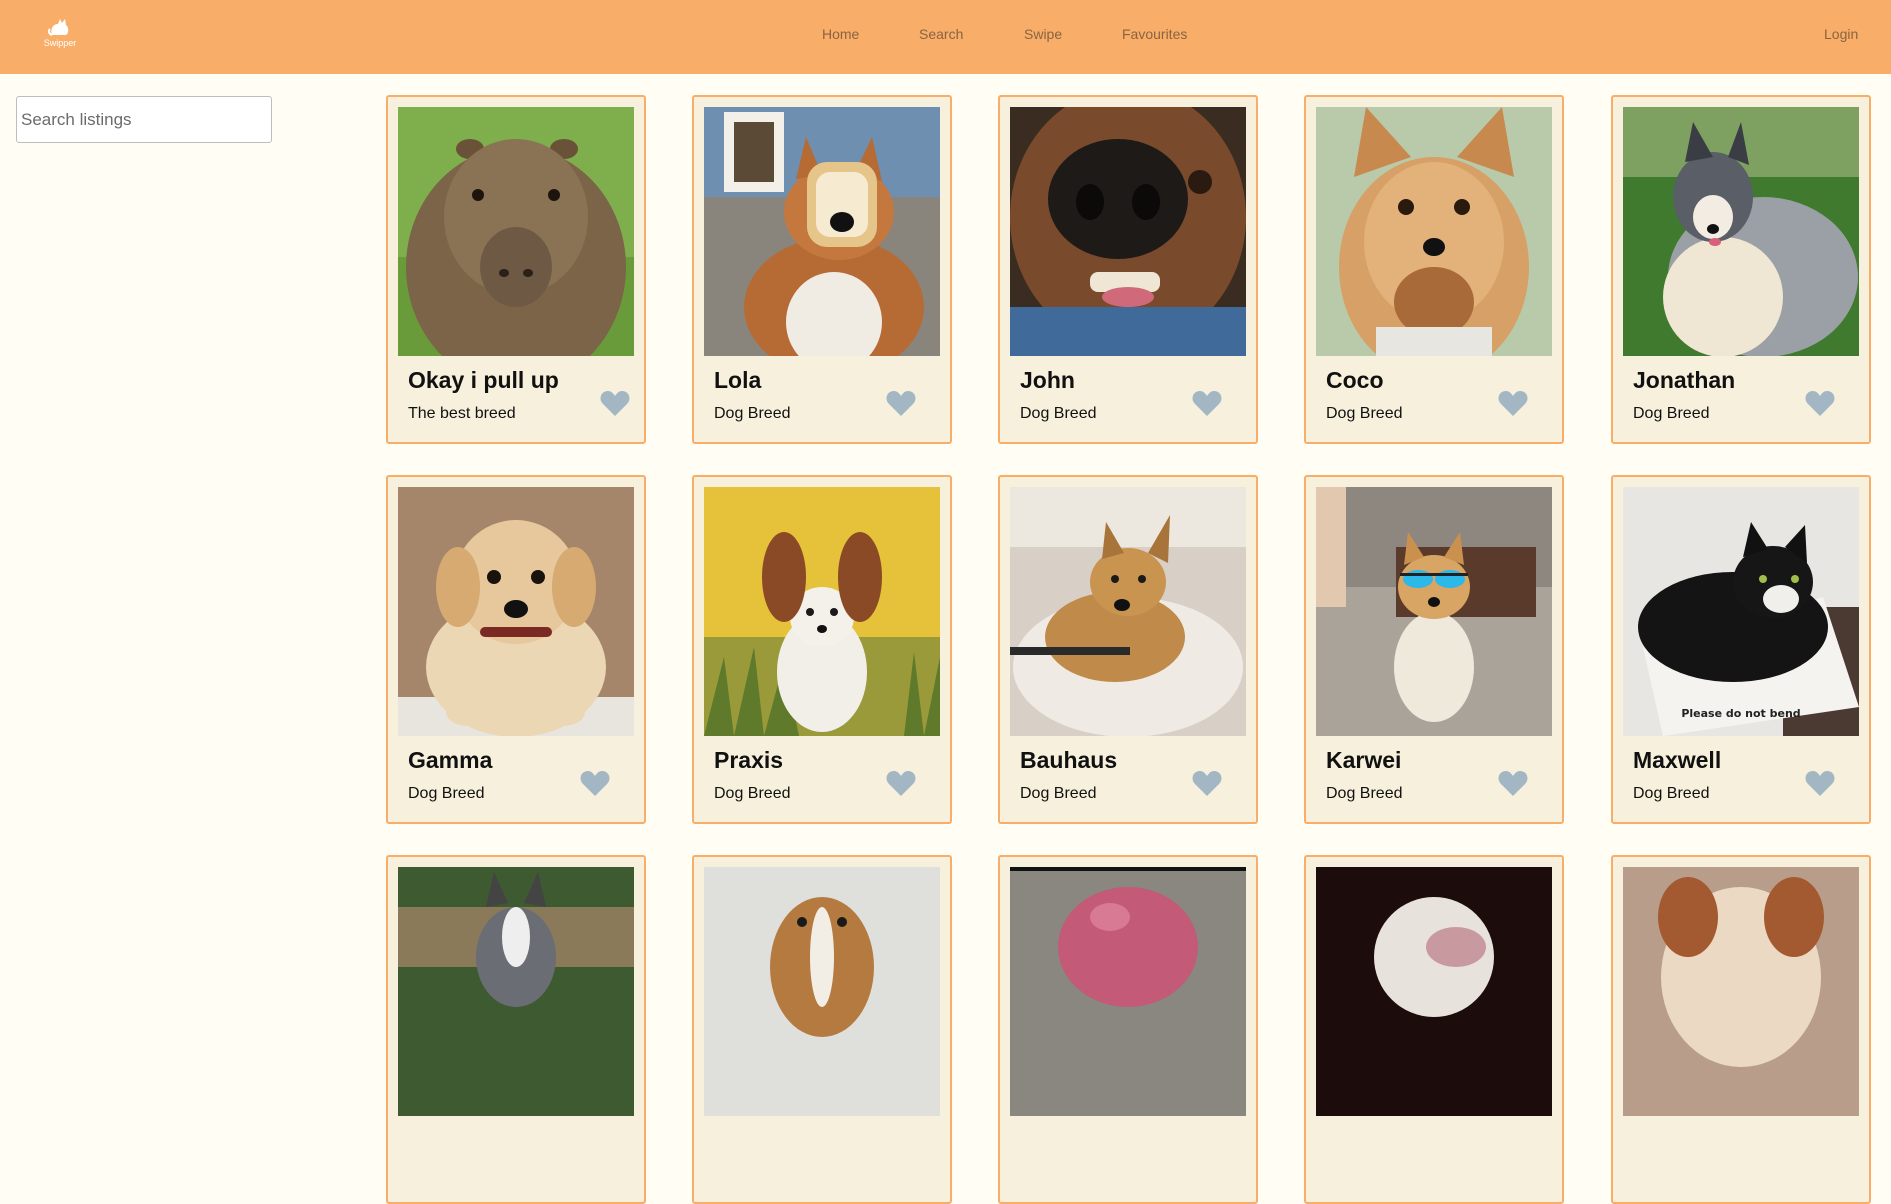  I want to click on listing-card: Gamma Dog Breed, so click(516, 649).